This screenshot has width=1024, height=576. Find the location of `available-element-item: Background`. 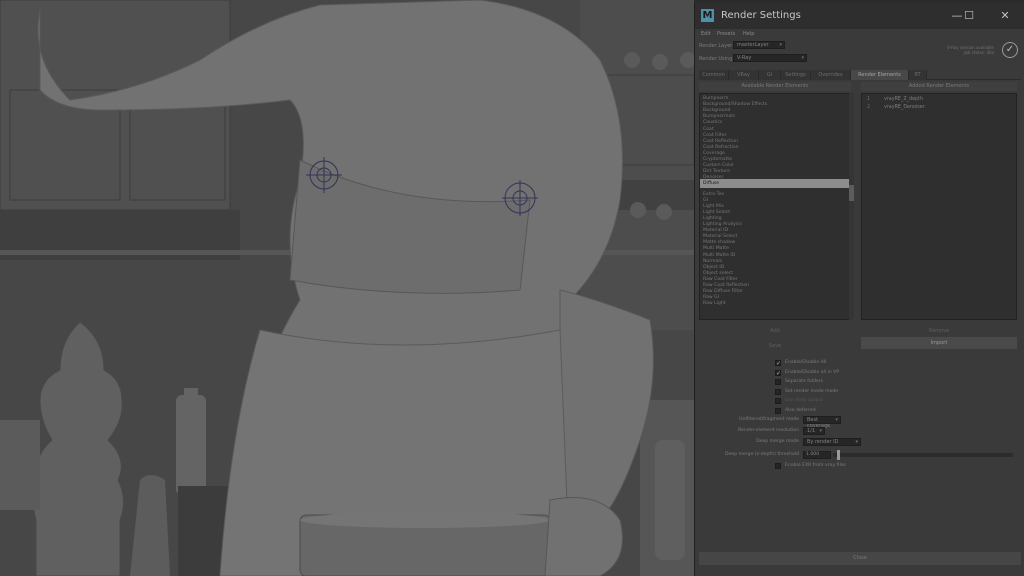

available-element-item: Background is located at coordinates (716, 110).